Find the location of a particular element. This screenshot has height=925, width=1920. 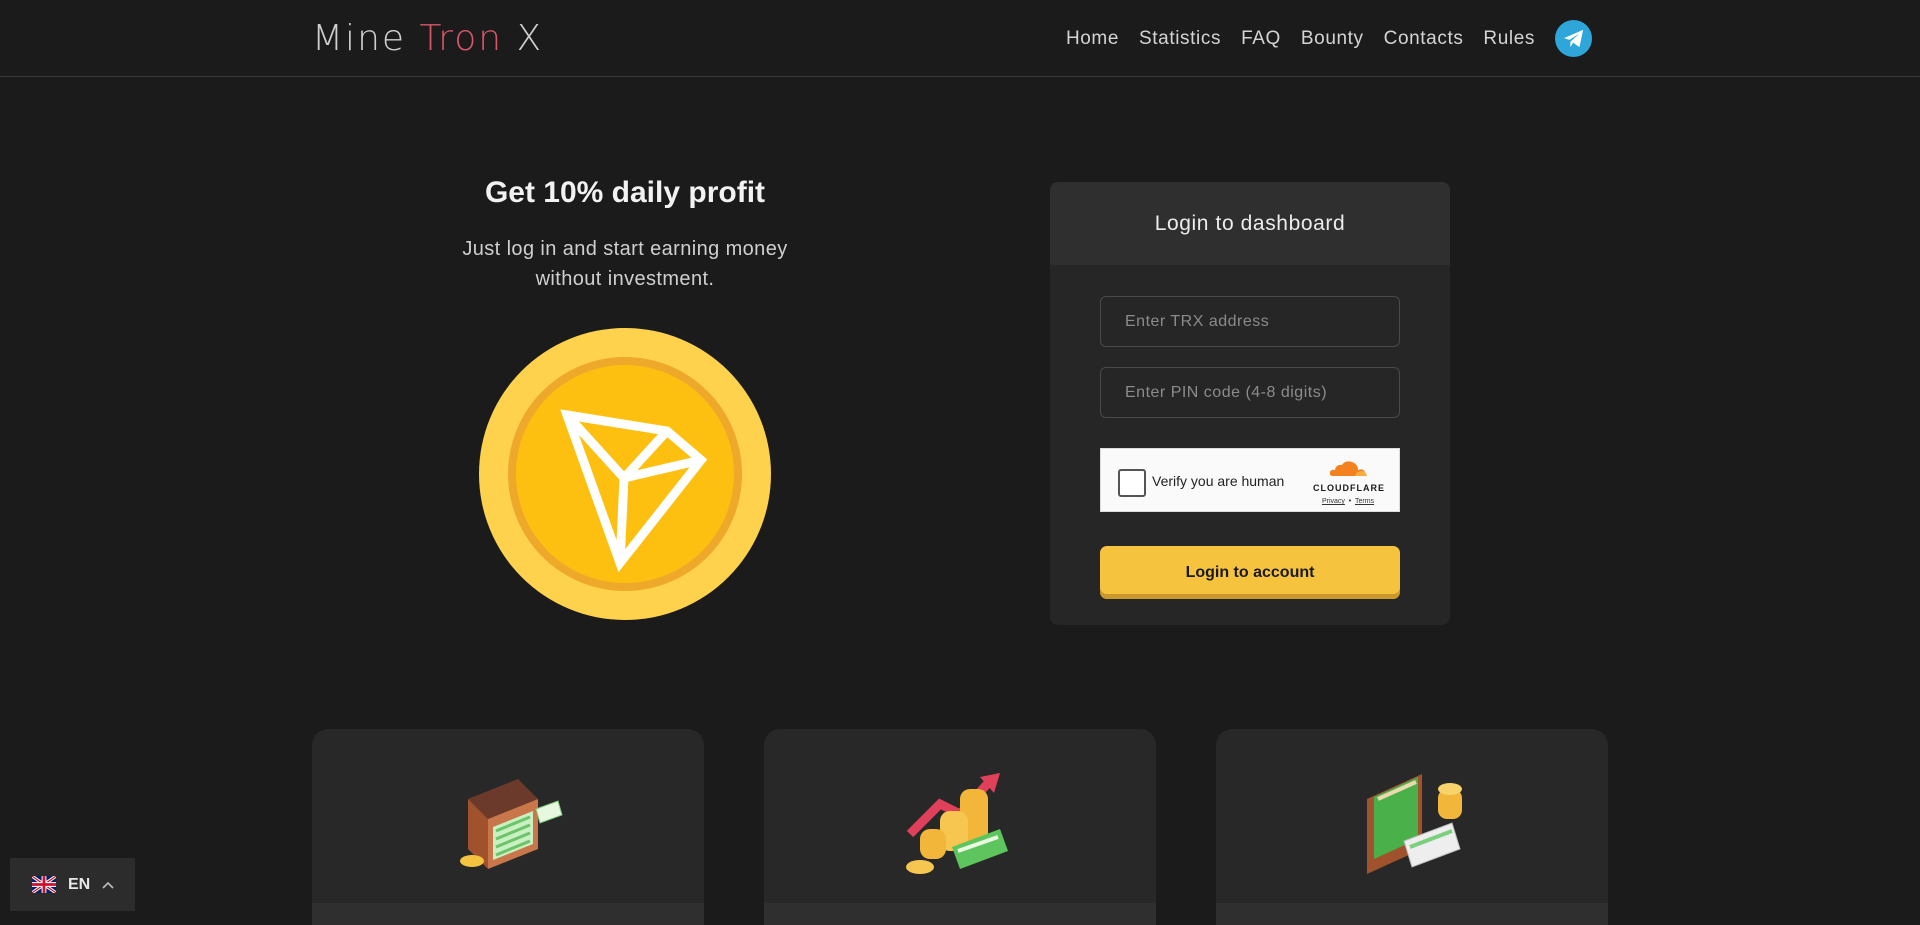

cloudflare-logo: CLOUDFLARE Privacy • Terms is located at coordinates (1349, 482).